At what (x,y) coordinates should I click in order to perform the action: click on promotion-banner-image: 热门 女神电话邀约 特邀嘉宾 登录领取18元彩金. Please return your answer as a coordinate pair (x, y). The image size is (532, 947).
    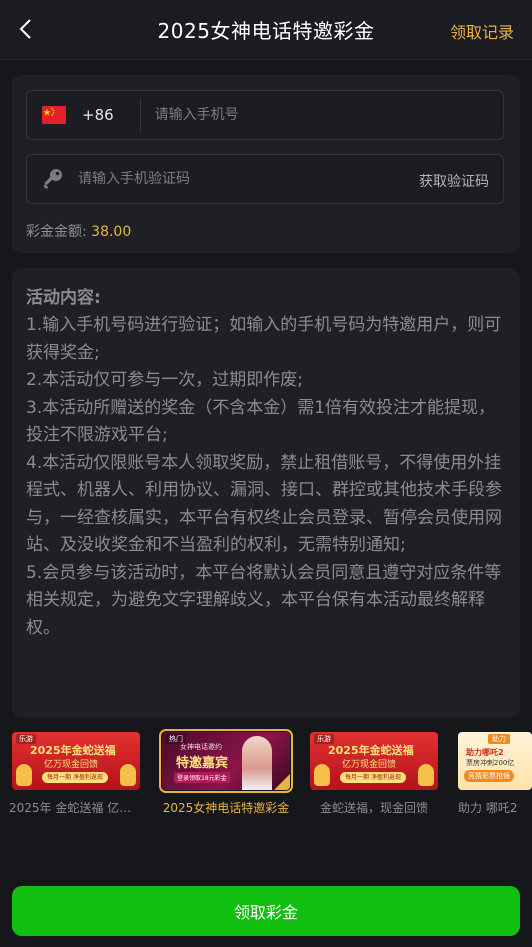
    Looking at the image, I should click on (226, 761).